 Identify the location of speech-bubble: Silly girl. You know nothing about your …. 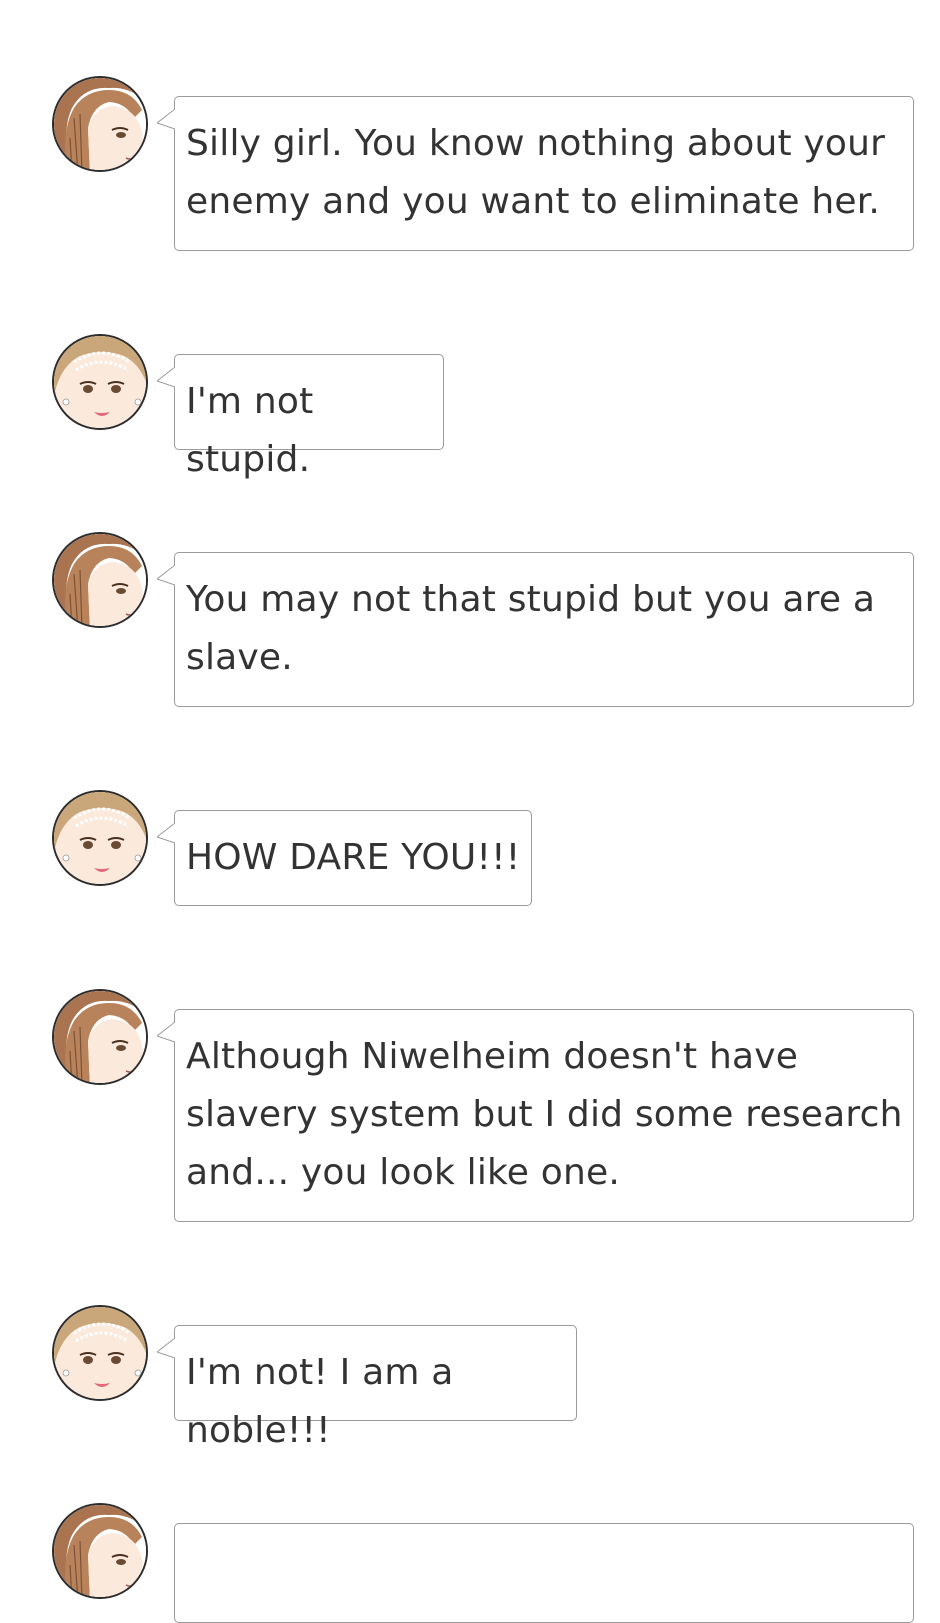
(535, 173).